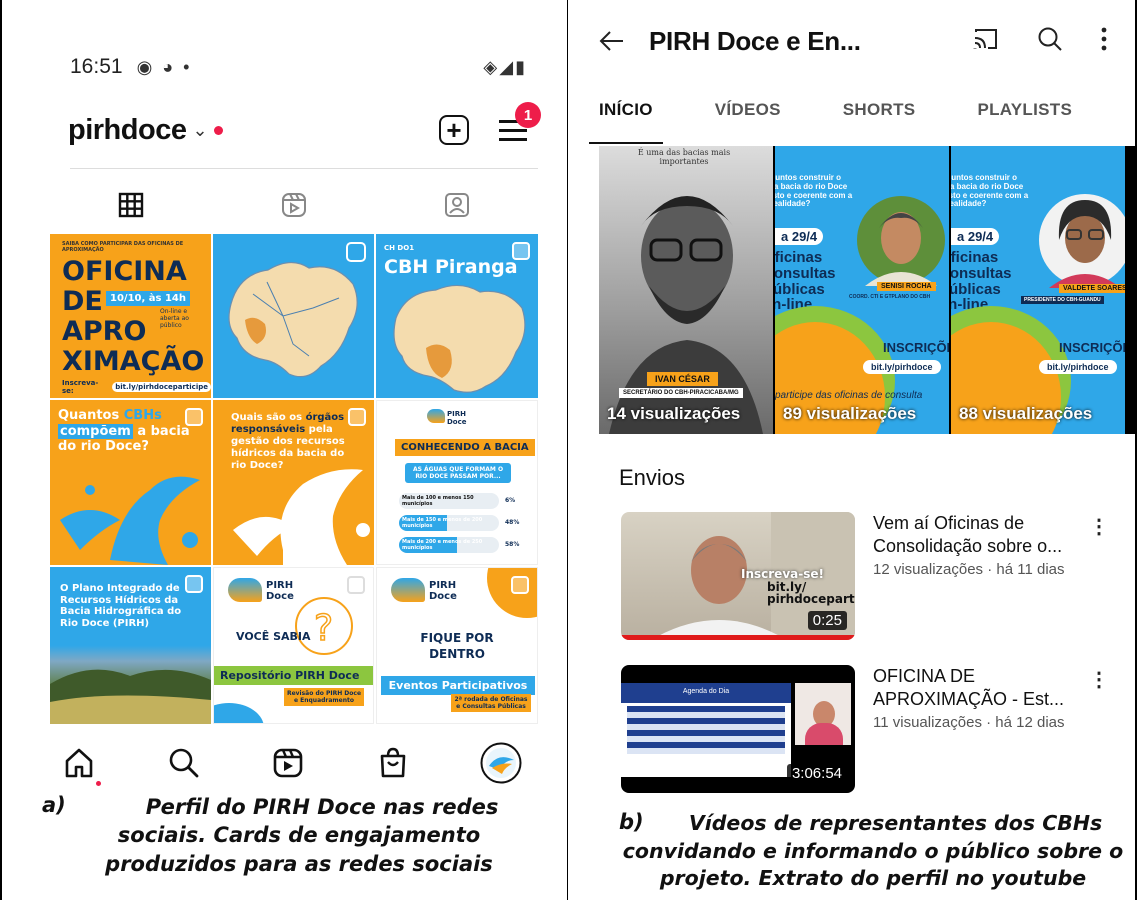  I want to click on short-views: 89 visualizações, so click(850, 413).